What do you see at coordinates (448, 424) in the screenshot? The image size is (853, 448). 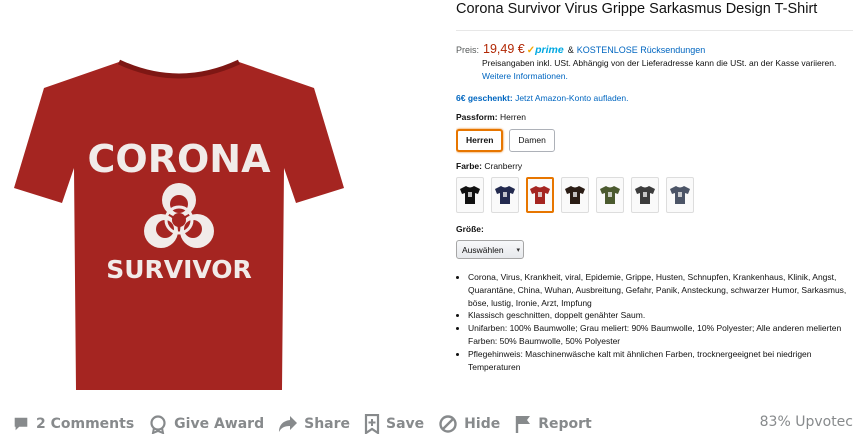 I see `hide-icon` at bounding box center [448, 424].